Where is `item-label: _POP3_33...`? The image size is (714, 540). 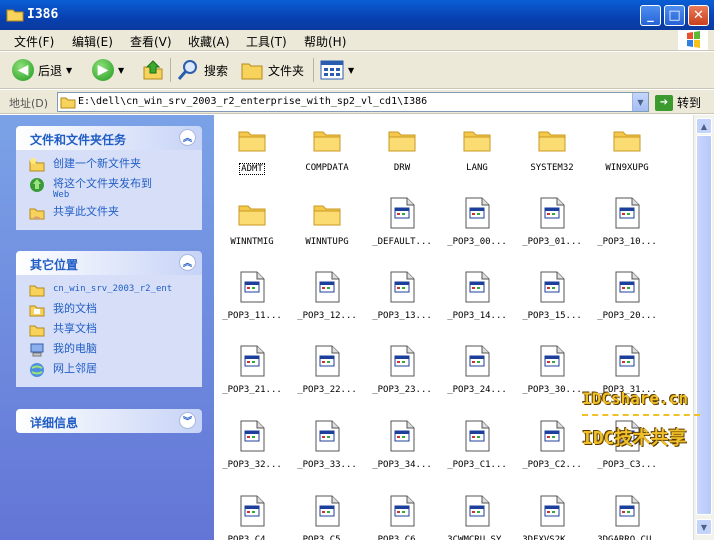 item-label: _POP3_33... is located at coordinates (327, 465).